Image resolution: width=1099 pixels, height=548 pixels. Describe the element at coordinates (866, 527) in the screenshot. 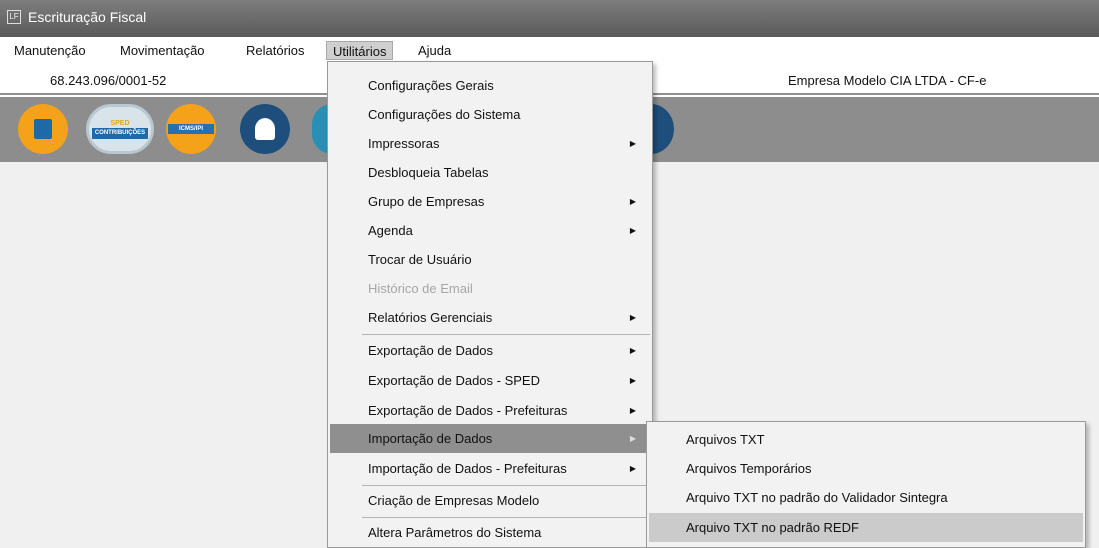

I see `submenu-item-txt-redf: Arquivo TXT no padrão REDF` at that location.